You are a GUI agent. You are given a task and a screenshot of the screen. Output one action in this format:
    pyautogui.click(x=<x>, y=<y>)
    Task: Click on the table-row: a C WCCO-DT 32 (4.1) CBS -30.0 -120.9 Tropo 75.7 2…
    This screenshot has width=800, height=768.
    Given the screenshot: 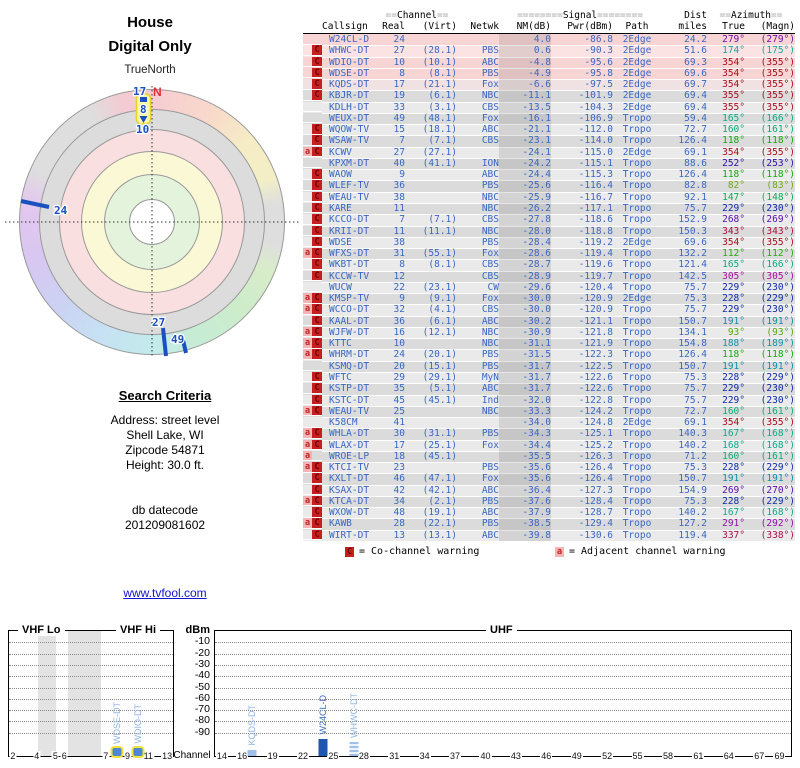 What is the action you would take?
    pyautogui.click(x=549, y=310)
    